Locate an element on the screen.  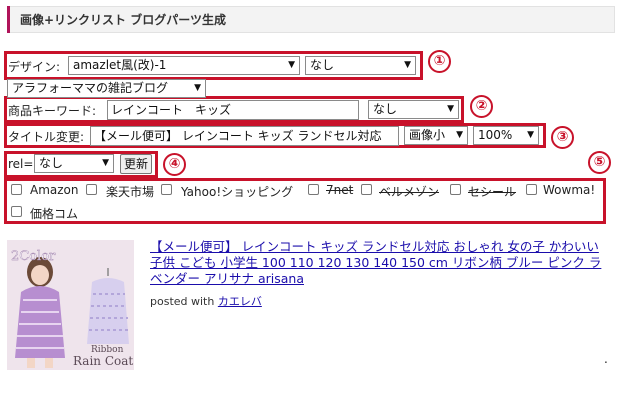
blog-select-value: アラフォーママの雑記ブログ is located at coordinates (90, 88).